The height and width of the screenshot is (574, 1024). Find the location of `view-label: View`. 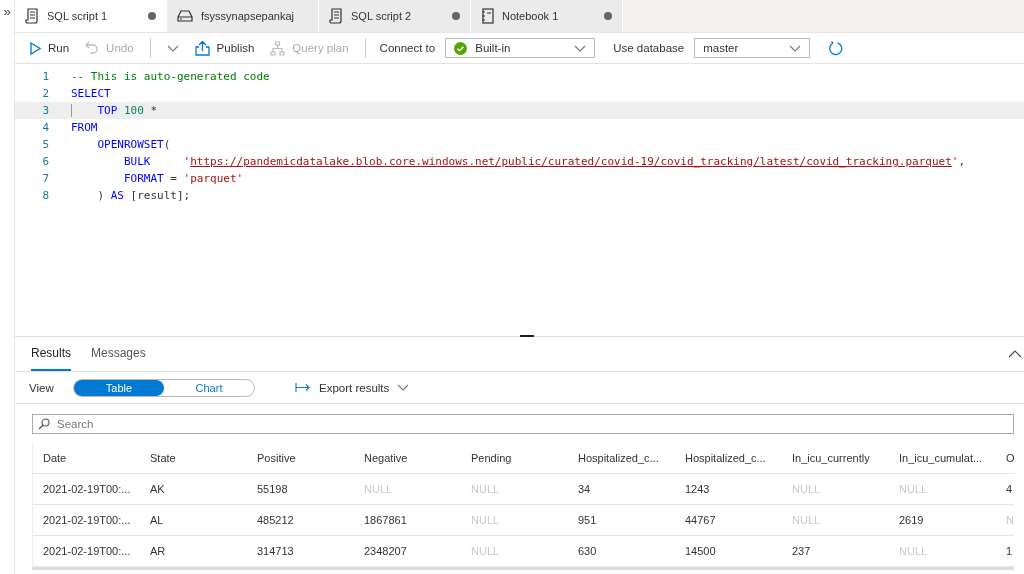

view-label: View is located at coordinates (42, 387).